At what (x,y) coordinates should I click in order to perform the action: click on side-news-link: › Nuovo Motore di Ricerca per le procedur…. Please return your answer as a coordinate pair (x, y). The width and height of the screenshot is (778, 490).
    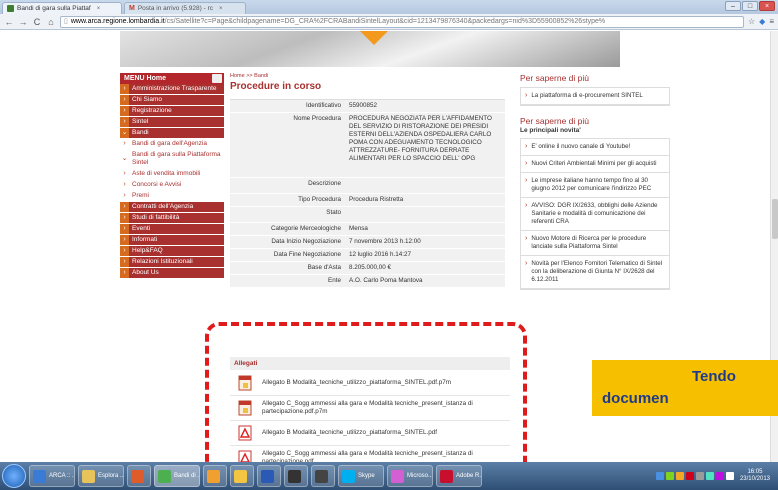
    Looking at the image, I should click on (595, 243).